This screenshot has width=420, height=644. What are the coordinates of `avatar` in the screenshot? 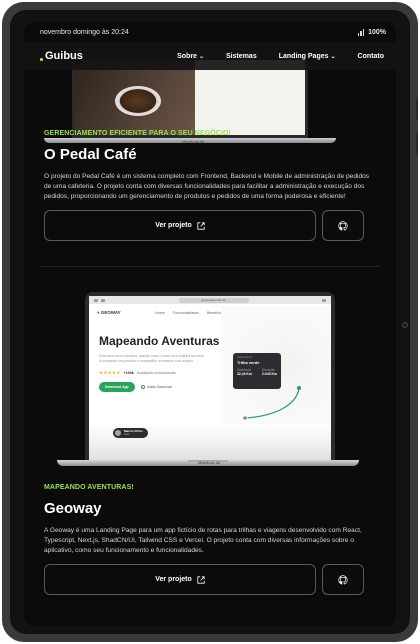 It's located at (118, 433).